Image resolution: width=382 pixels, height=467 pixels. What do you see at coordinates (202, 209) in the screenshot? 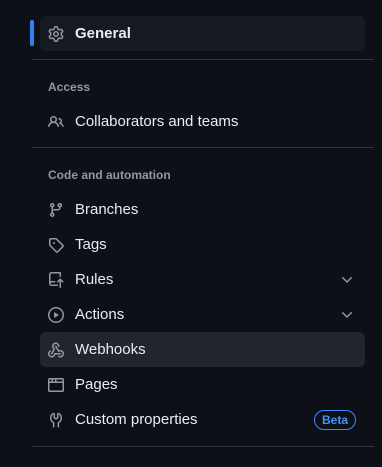
I see `sidebar-item-branches: Branches` at bounding box center [202, 209].